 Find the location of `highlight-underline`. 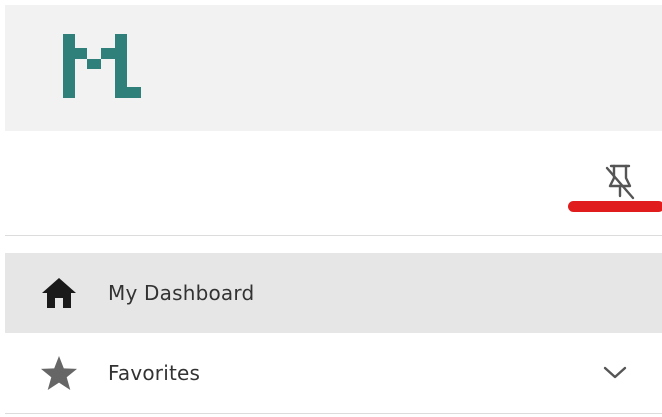

highlight-underline is located at coordinates (615, 206).